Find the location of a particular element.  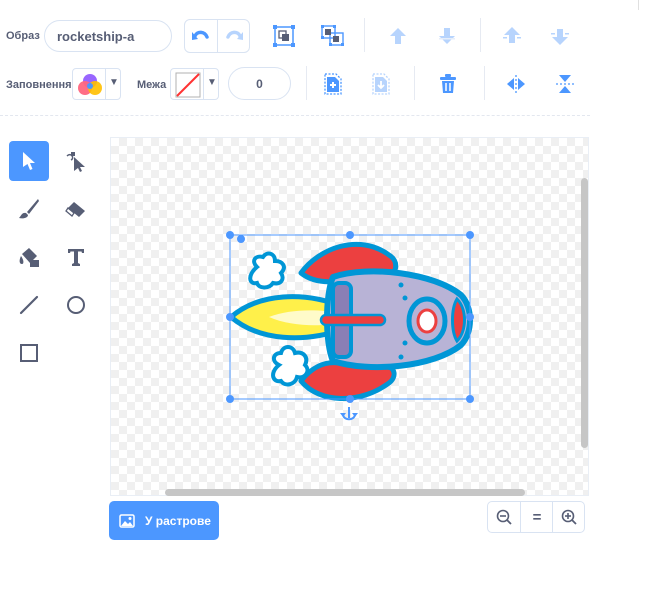

backward-button is located at coordinates (447, 36).